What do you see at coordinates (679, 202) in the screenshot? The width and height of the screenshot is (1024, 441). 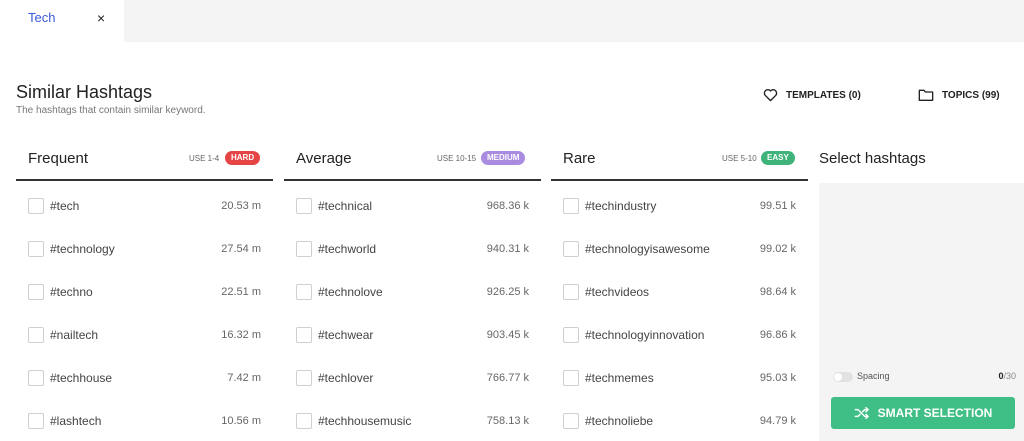 I see `list-item: #techindustry 99.51 k` at bounding box center [679, 202].